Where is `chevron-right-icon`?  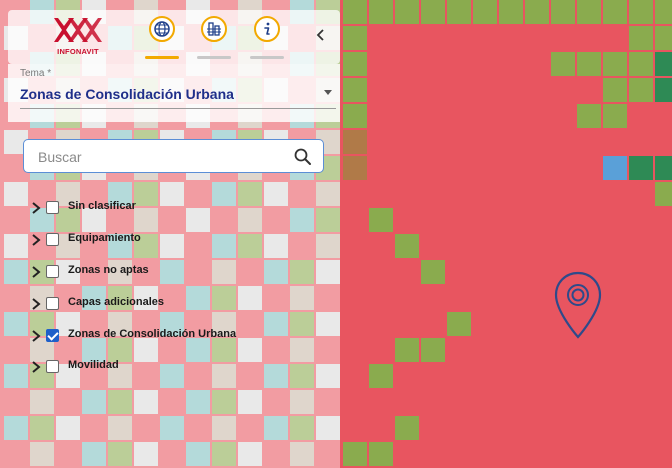 chevron-right-icon is located at coordinates (36, 272).